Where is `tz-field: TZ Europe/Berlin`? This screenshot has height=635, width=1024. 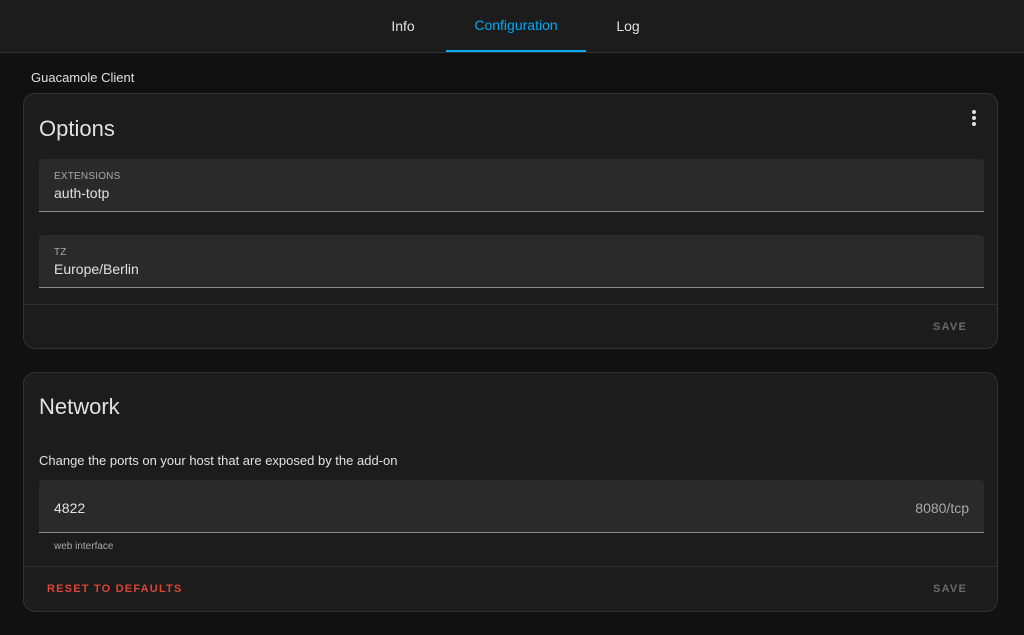 tz-field: TZ Europe/Berlin is located at coordinates (511, 261).